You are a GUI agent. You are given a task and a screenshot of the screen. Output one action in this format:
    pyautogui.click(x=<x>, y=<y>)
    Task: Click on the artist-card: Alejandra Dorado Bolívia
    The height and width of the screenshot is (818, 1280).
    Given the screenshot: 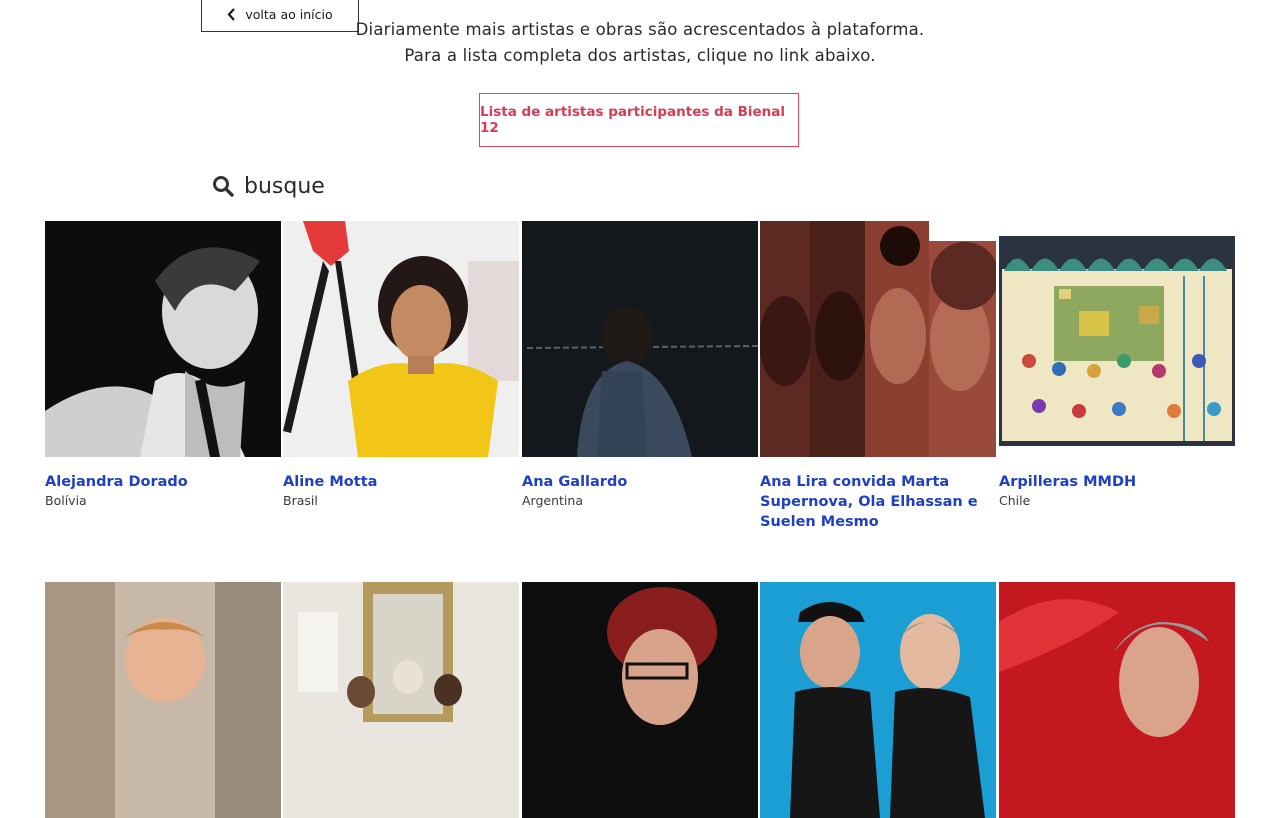 What is the action you would take?
    pyautogui.click(x=163, y=364)
    